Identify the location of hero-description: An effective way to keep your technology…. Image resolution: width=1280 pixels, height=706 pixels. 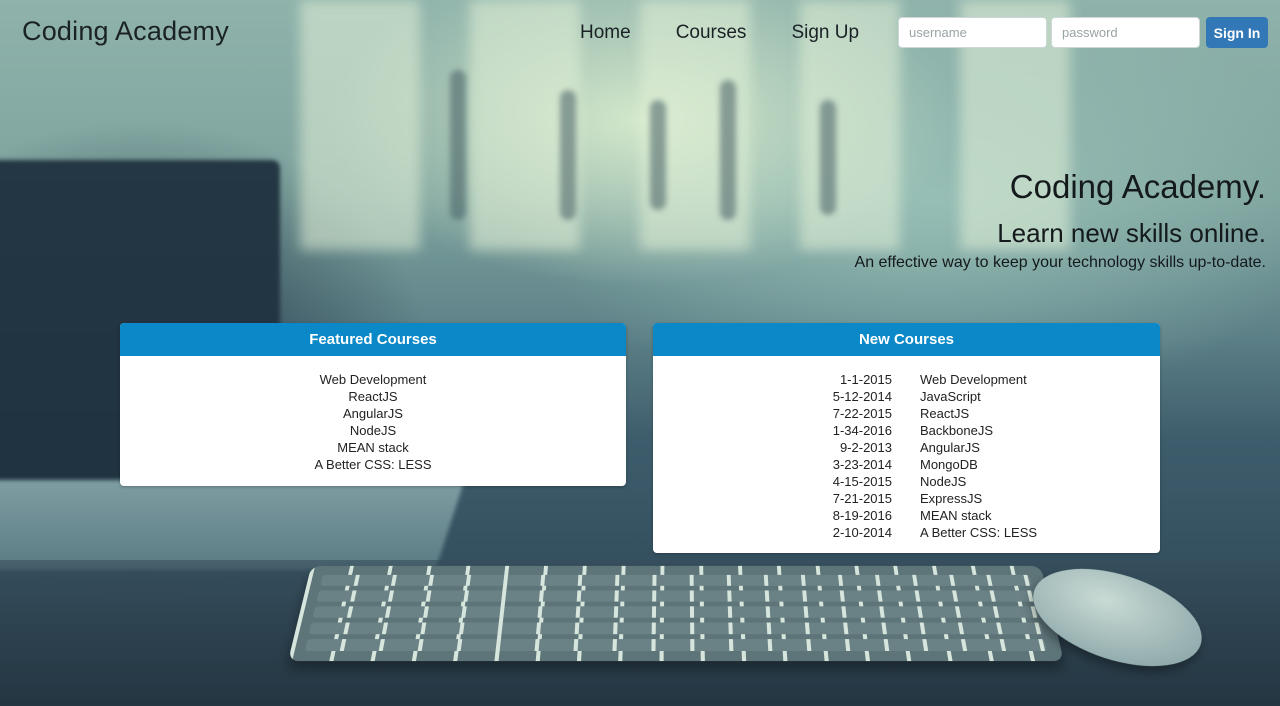
(1060, 262).